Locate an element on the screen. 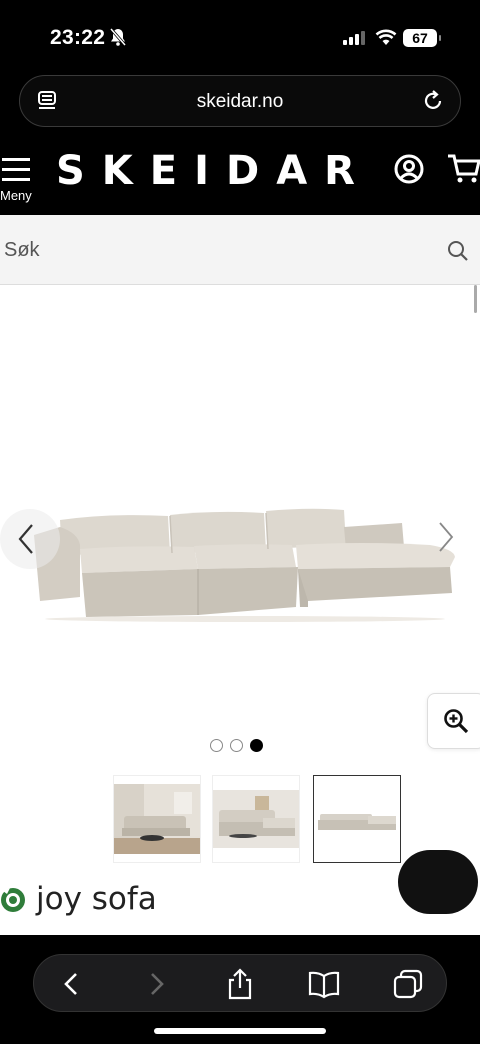 The height and width of the screenshot is (1044, 480). zoom-button is located at coordinates (453, 721).